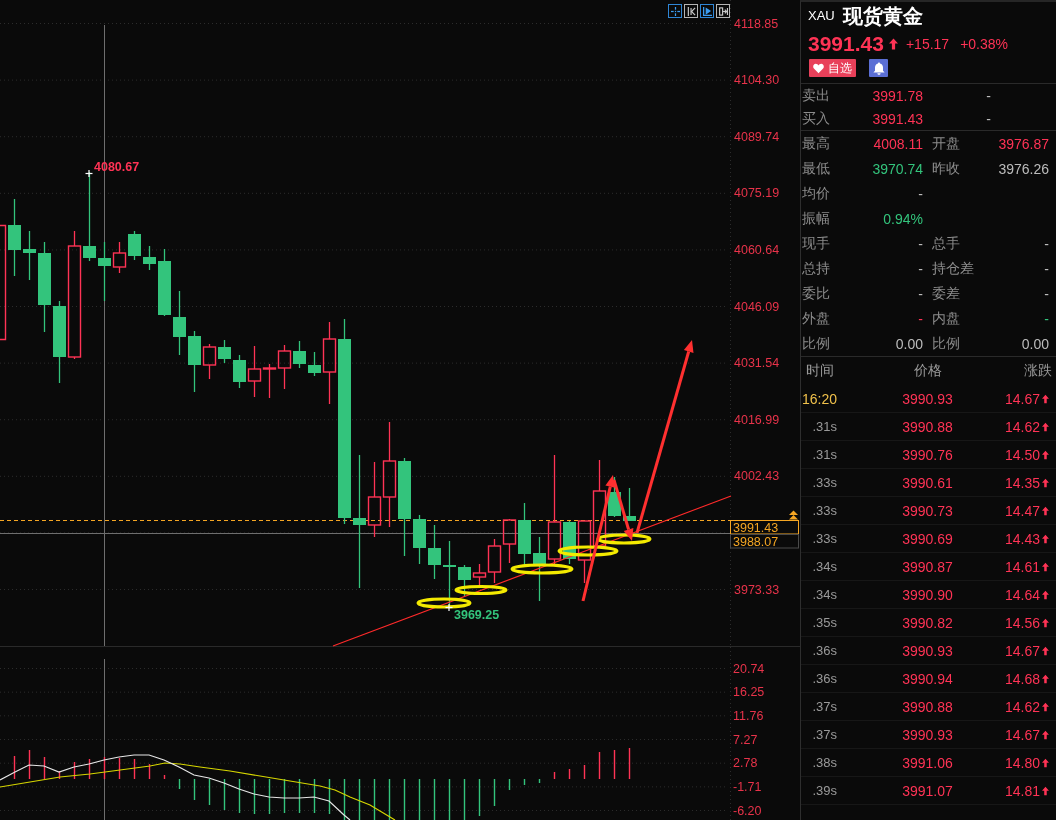 Image resolution: width=1056 pixels, height=820 pixels. What do you see at coordinates (757, 136) in the screenshot?
I see `price-axis-label: 4089.74` at bounding box center [757, 136].